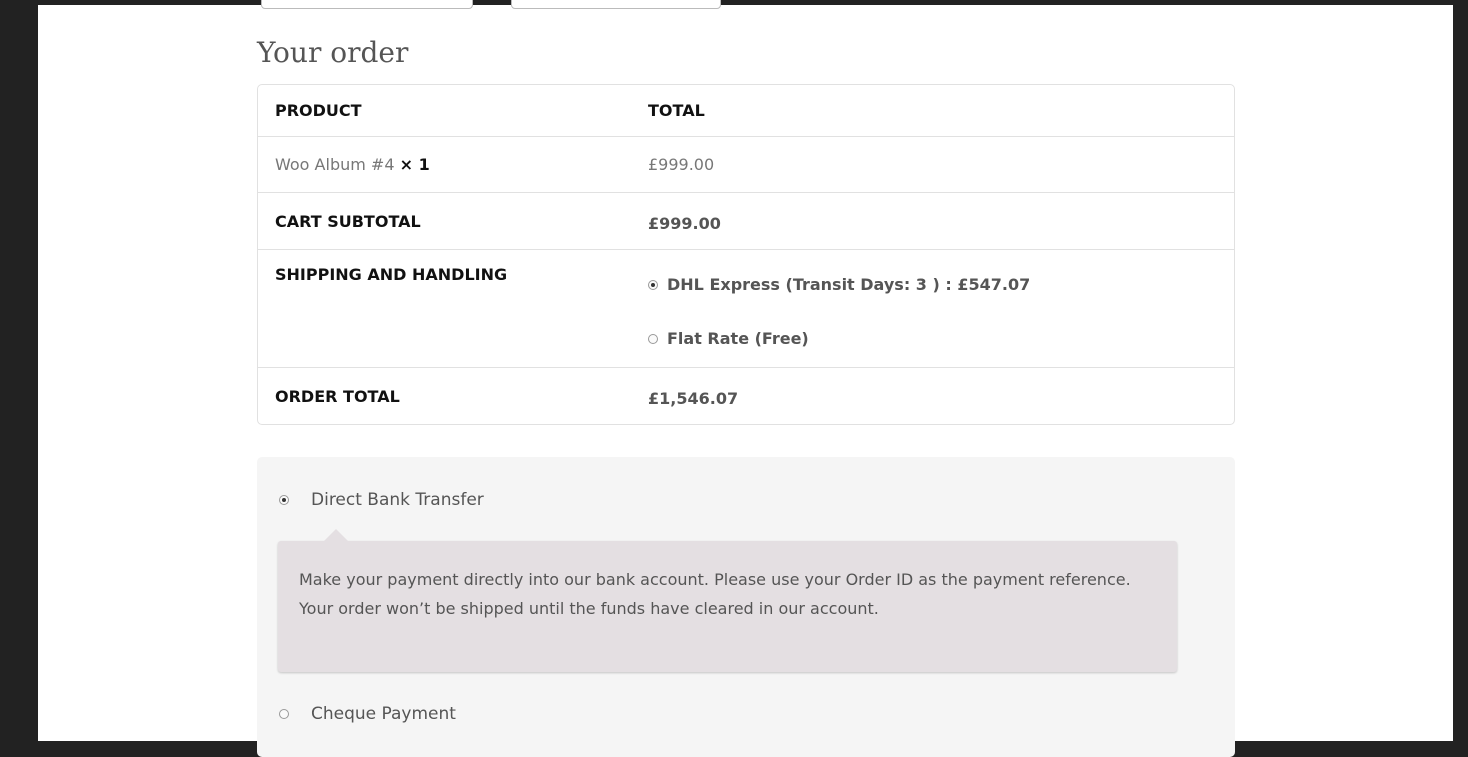 The height and width of the screenshot is (757, 1468). What do you see at coordinates (367, 4) in the screenshot?
I see `top-field-left` at bounding box center [367, 4].